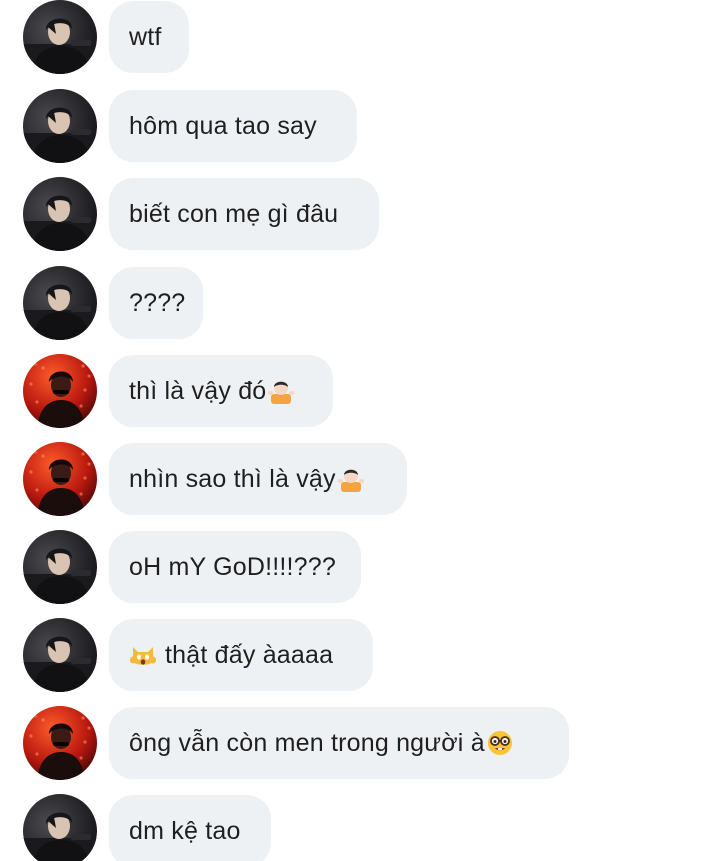 The height and width of the screenshot is (861, 720). What do you see at coordinates (360, 126) in the screenshot?
I see `message-row: hôm qua tao say` at bounding box center [360, 126].